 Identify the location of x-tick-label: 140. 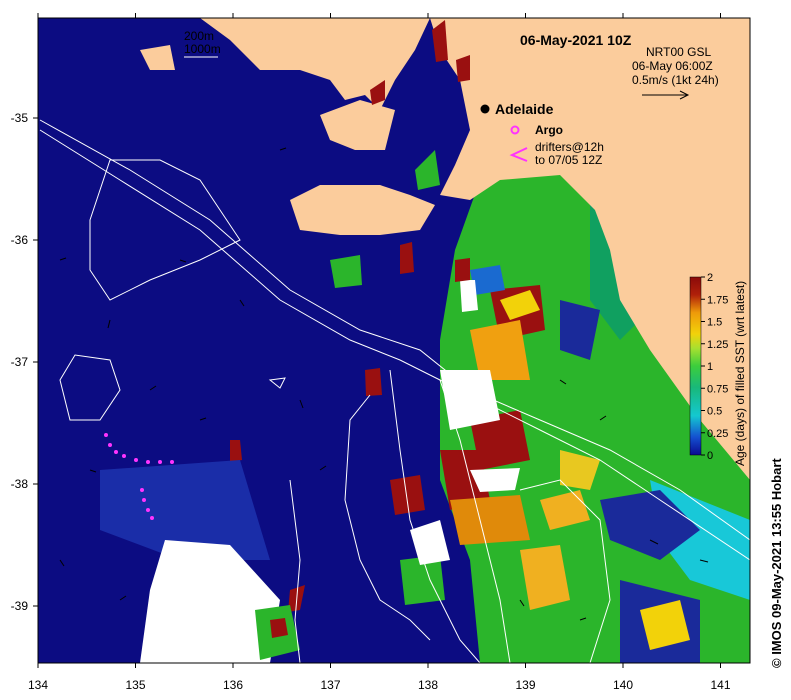
(623, 685).